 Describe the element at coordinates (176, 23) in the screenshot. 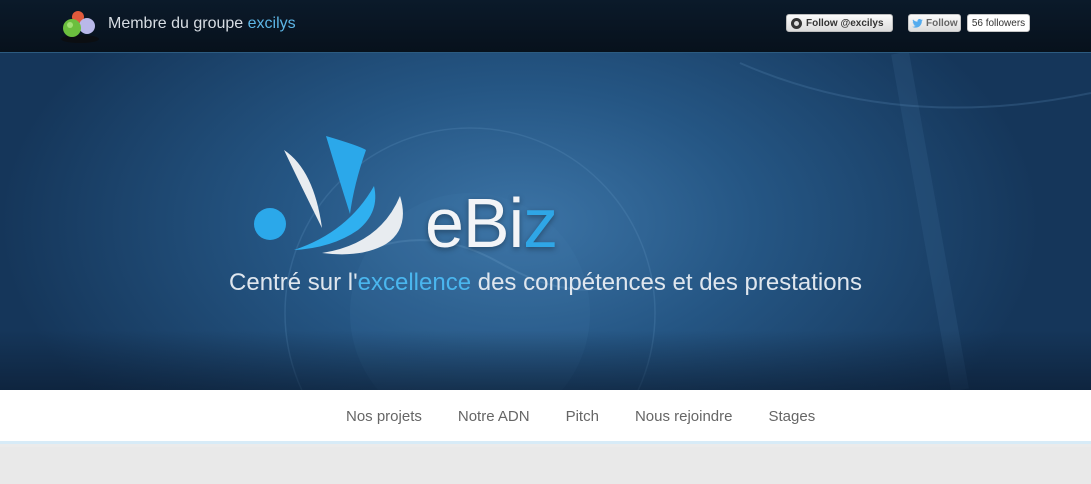

I see `group-label-text: Membre du groupe` at that location.